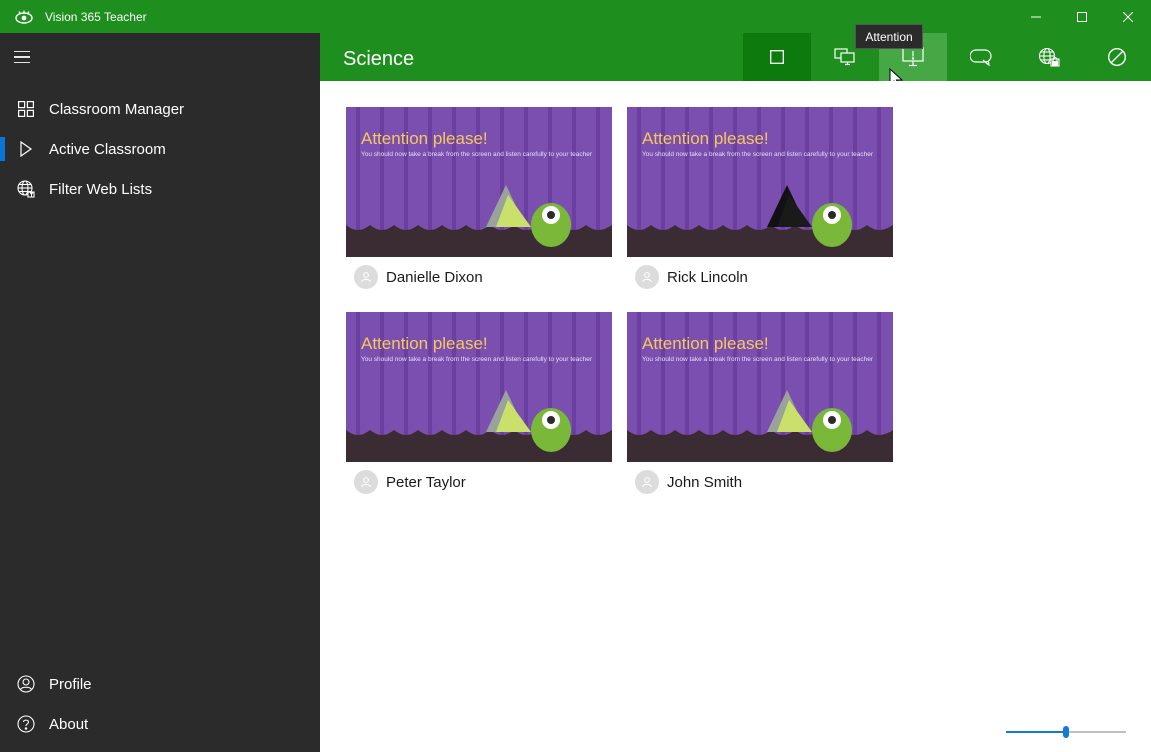 The height and width of the screenshot is (752, 1151). I want to click on student-label: John Smith, so click(688, 482).